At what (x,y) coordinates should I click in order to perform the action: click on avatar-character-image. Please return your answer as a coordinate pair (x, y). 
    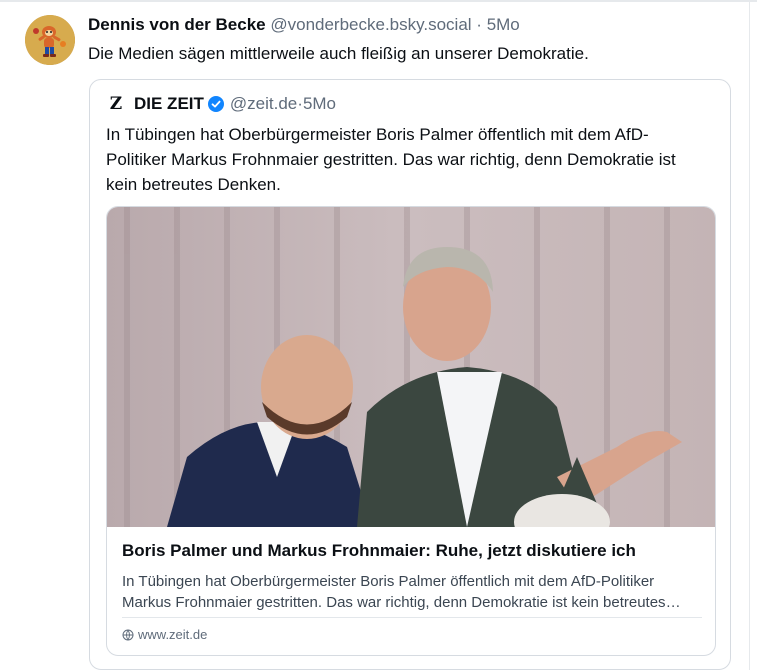
    Looking at the image, I should click on (50, 40).